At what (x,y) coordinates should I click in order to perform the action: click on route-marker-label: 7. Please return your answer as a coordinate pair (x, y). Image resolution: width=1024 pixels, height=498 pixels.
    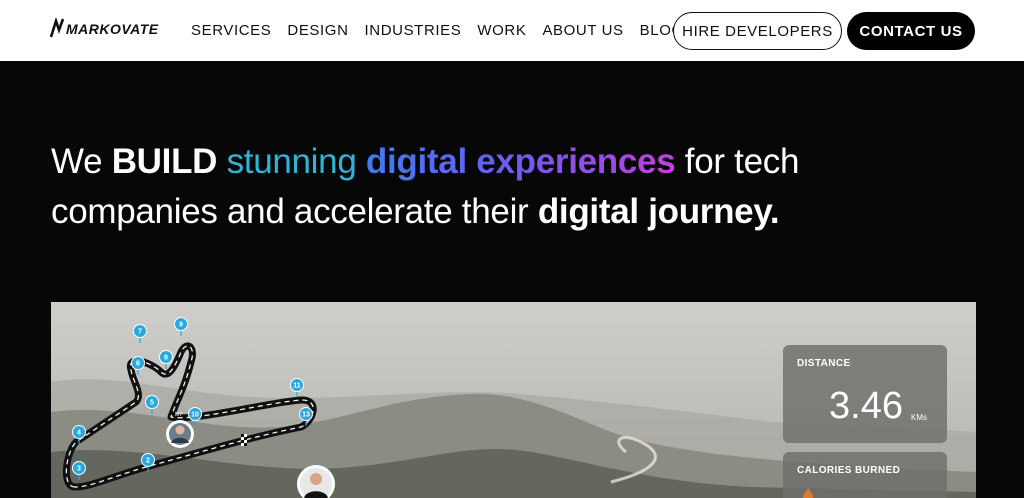
    Looking at the image, I should click on (140, 332).